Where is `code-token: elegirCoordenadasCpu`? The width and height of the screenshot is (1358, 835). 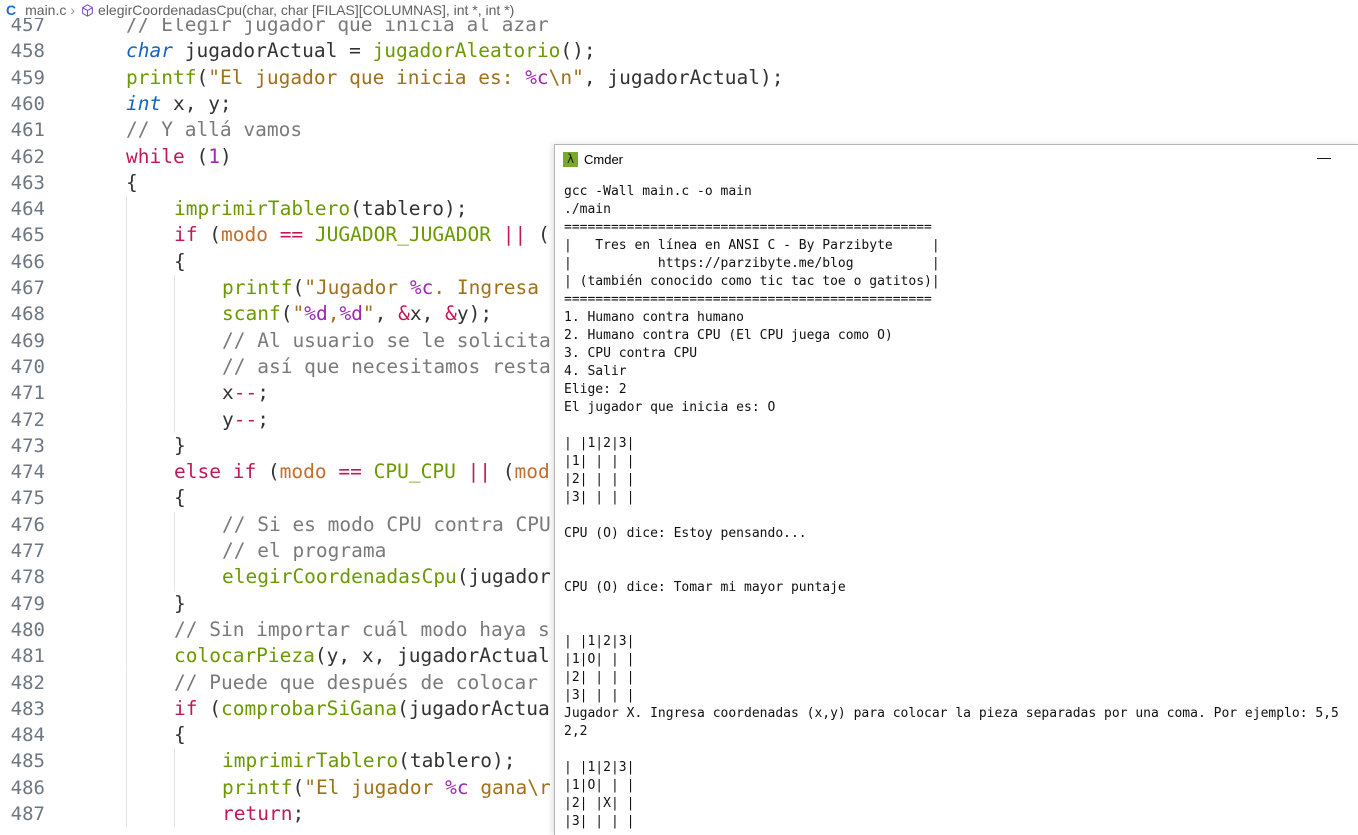 code-token: elegirCoordenadasCpu is located at coordinates (339, 577).